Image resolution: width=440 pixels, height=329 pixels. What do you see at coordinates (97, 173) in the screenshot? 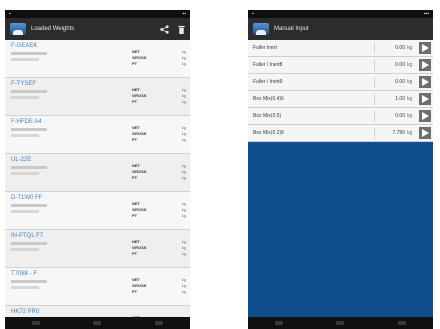
I see `list-item: UL-22E NET kg GROSS kg PT kg` at bounding box center [97, 173].